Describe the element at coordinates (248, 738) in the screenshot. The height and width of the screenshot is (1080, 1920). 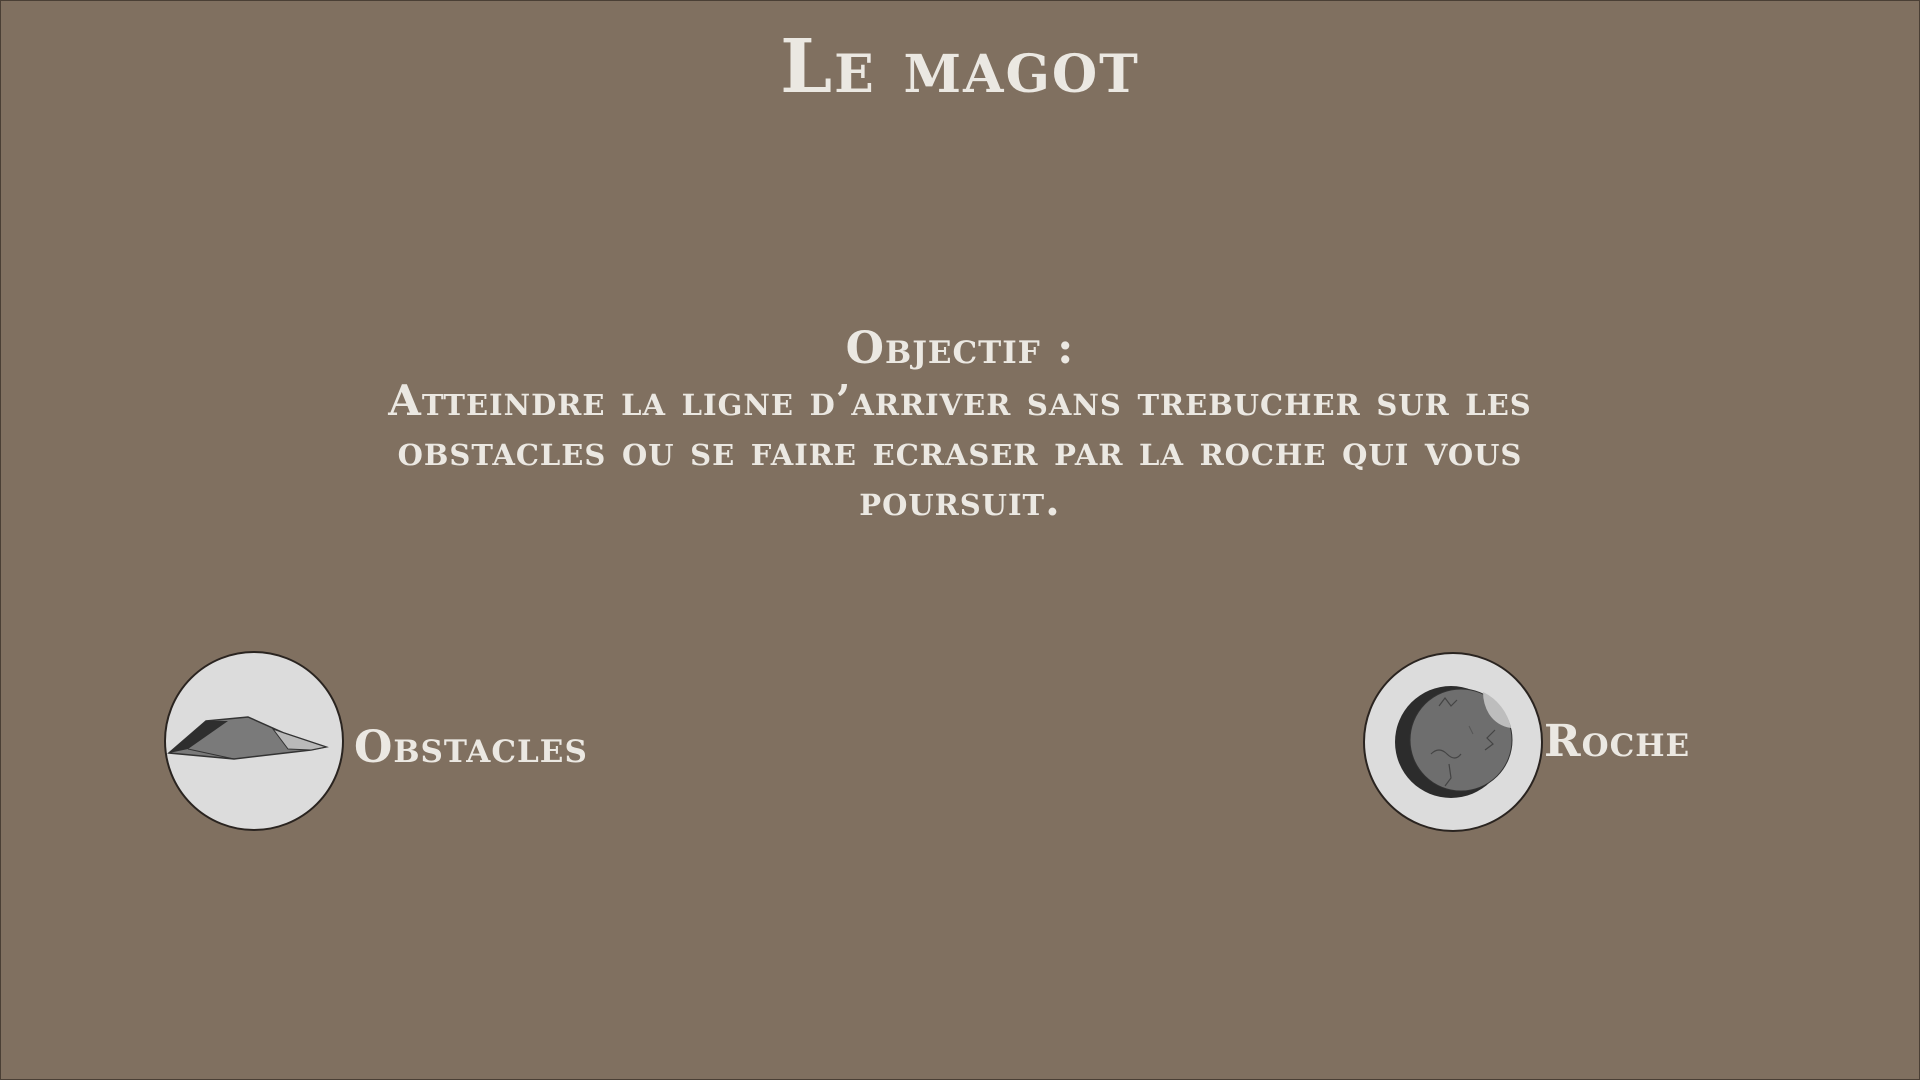
I see `rock-shard-icon` at that location.